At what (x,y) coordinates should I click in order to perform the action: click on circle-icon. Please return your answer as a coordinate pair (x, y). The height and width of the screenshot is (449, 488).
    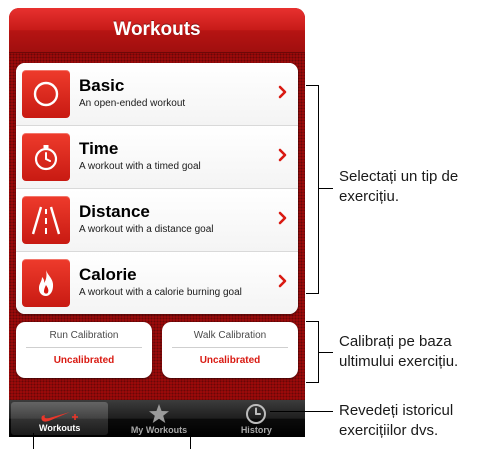
    Looking at the image, I should click on (46, 94).